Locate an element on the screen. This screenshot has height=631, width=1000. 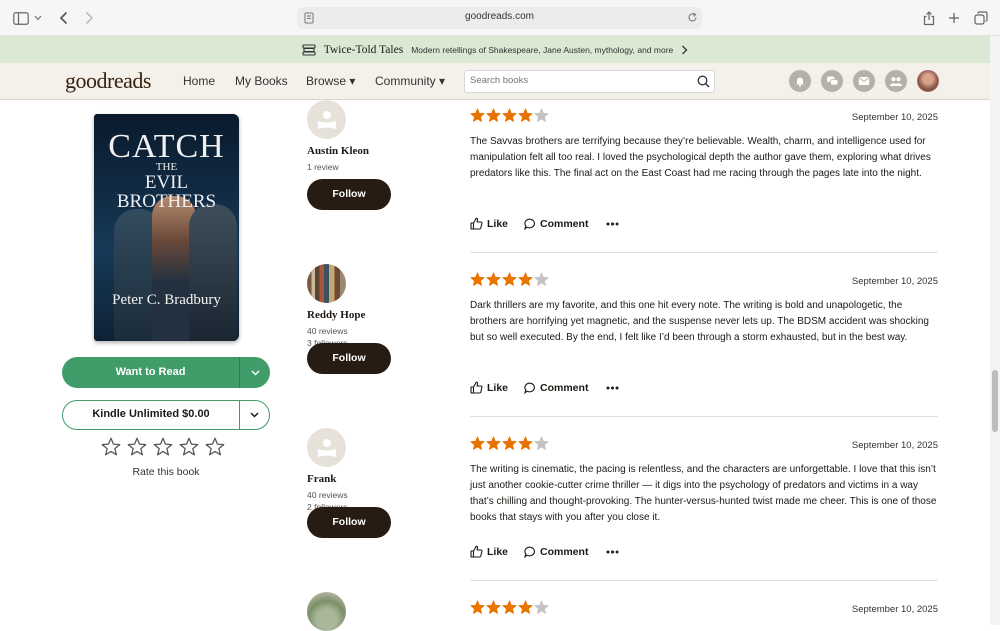
rate-this-book-label: Rate this book is located at coordinates (166, 472).